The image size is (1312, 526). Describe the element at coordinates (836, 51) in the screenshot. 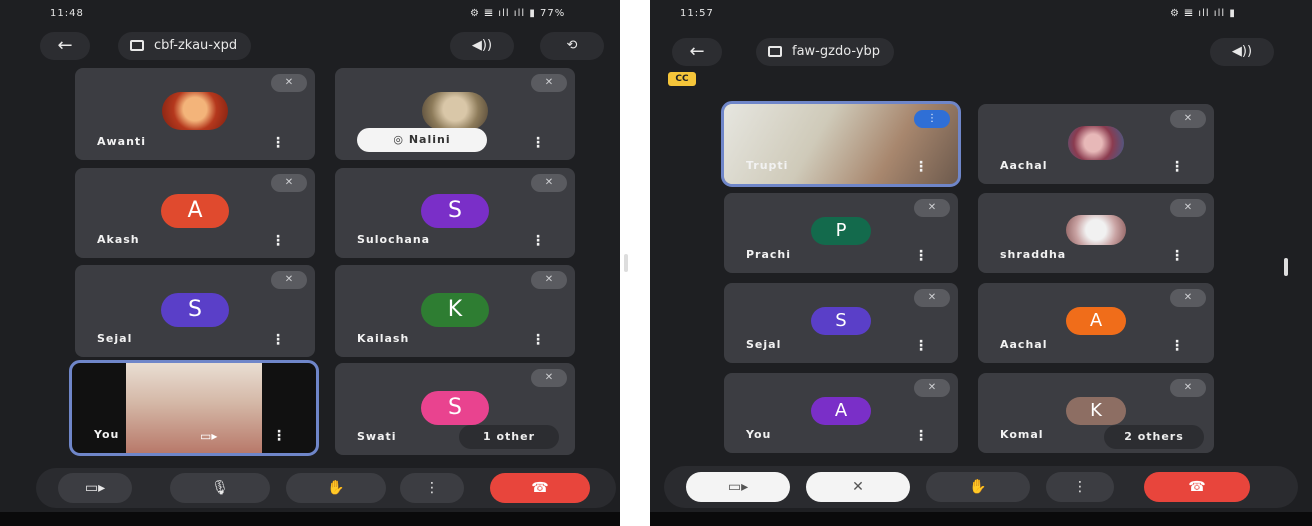

I see `meeting-code: faw-gzdo-ybp` at that location.